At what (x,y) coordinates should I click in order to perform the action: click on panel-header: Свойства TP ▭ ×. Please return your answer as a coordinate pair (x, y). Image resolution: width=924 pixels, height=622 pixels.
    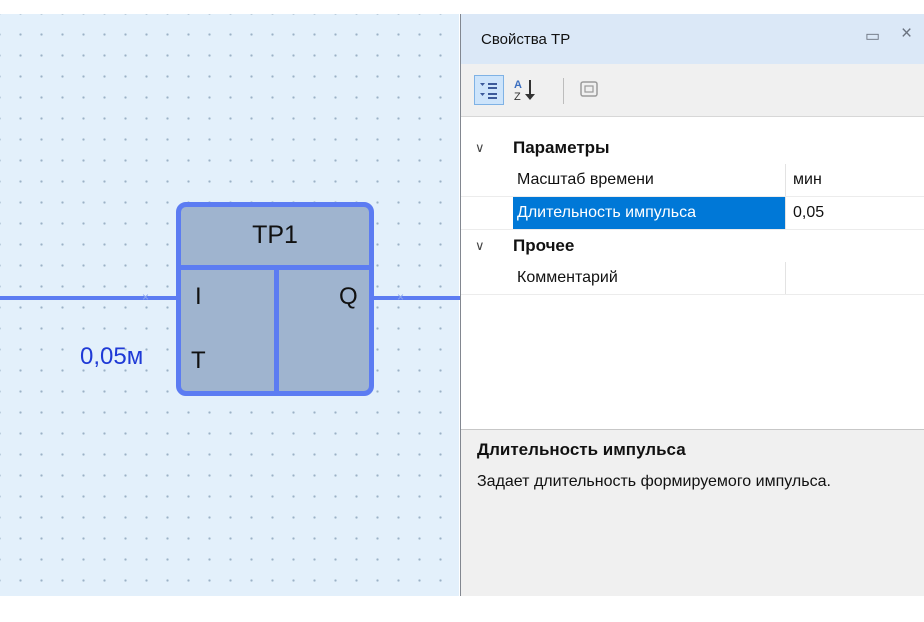
    Looking at the image, I should click on (692, 39).